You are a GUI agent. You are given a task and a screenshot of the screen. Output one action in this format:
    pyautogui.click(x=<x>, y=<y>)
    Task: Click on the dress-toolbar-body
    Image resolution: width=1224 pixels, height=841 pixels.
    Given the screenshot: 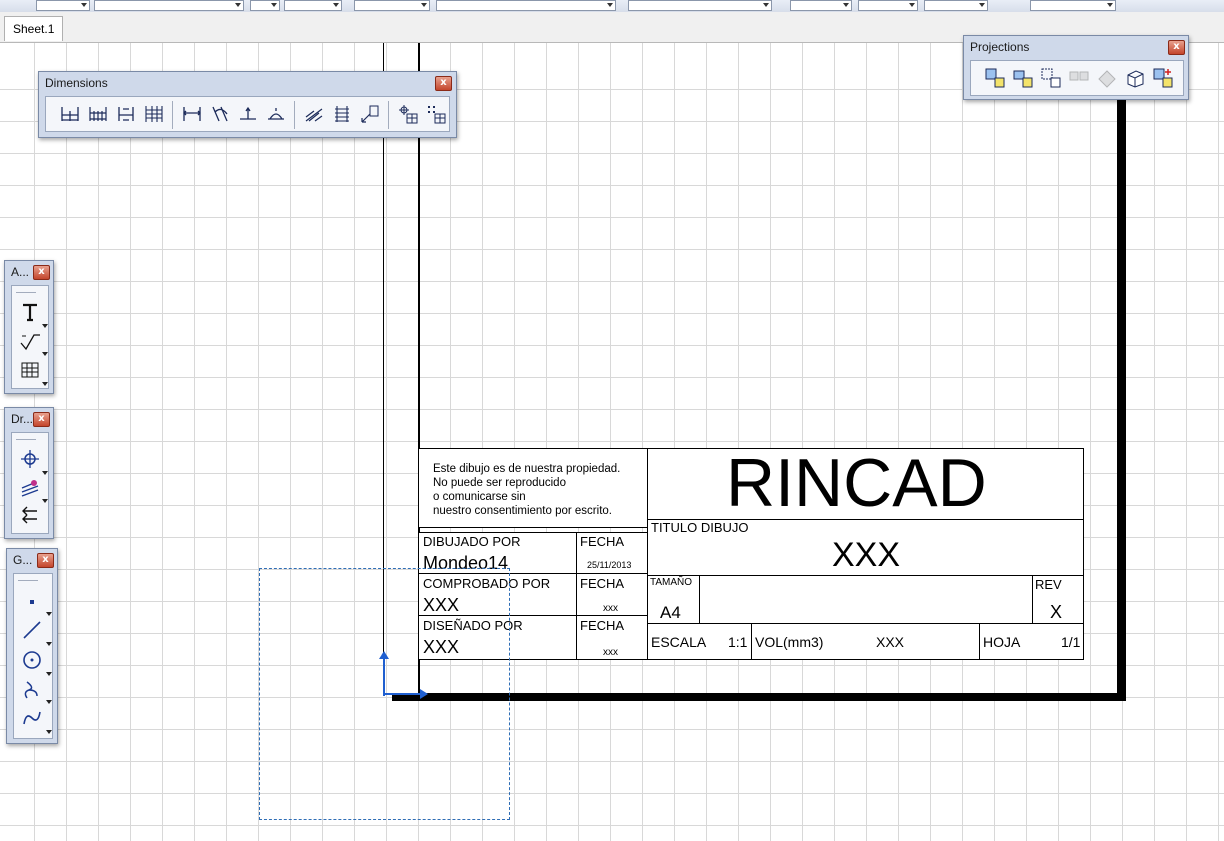 What is the action you would take?
    pyautogui.click(x=30, y=483)
    